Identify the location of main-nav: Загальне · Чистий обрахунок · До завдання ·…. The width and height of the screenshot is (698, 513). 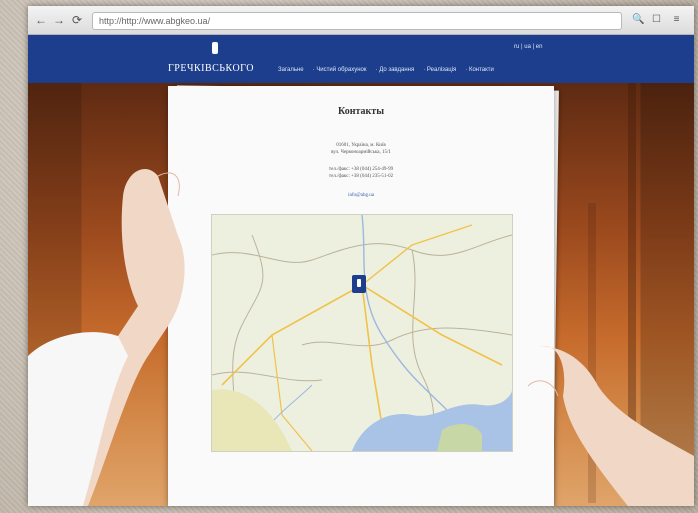
(386, 70).